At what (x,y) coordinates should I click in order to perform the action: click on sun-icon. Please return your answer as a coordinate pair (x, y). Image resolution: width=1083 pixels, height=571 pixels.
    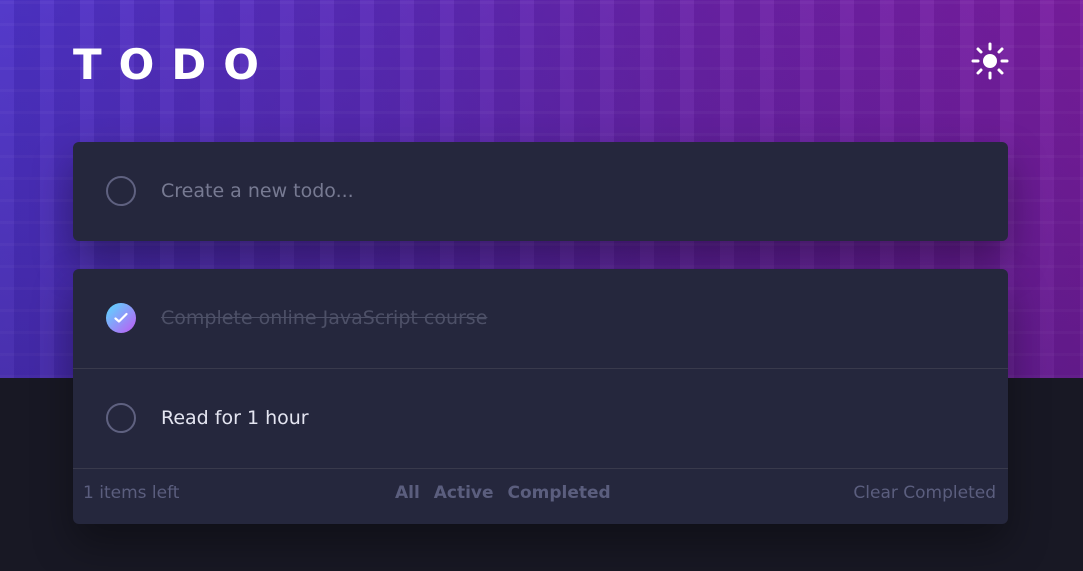
    Looking at the image, I should click on (990, 61).